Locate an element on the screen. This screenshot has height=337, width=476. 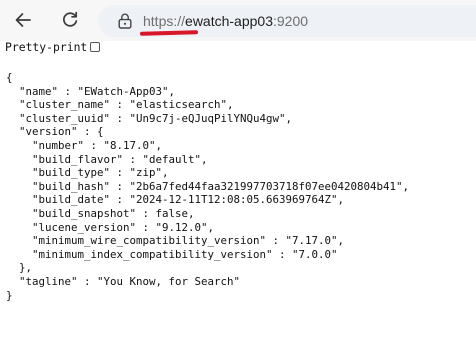
json-line-build-snapshot: "build_snapshot" : false, is located at coordinates (100, 213).